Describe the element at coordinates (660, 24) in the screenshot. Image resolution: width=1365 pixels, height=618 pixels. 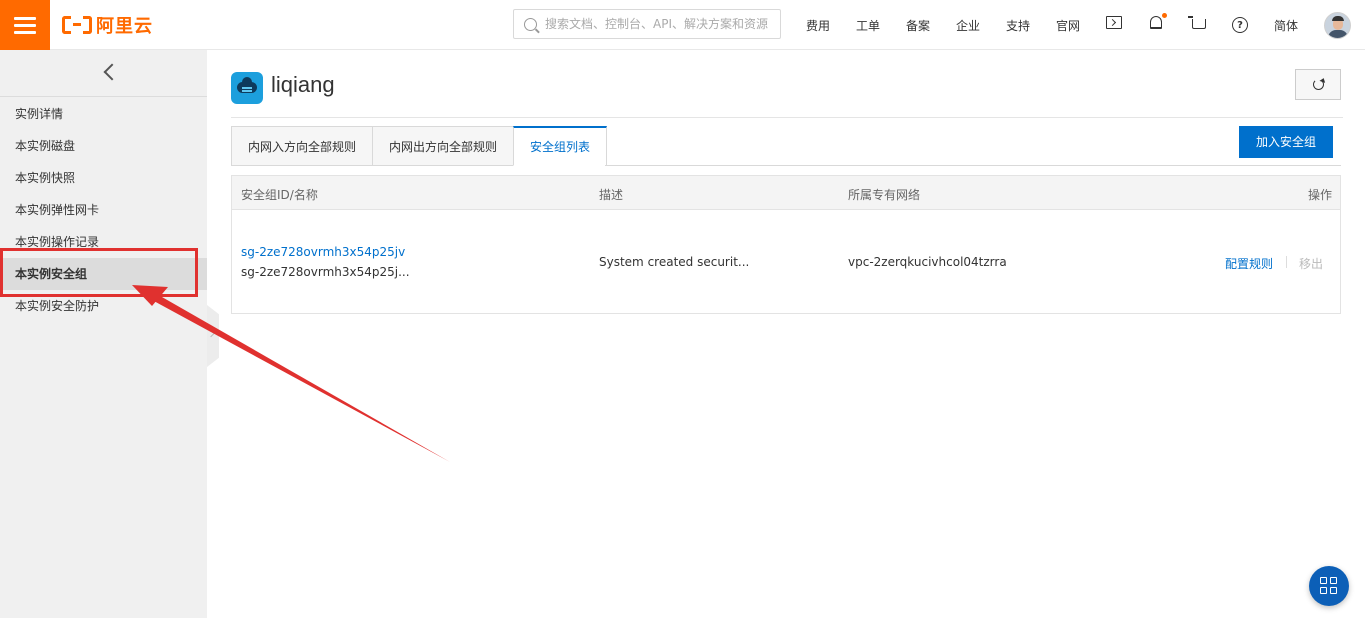
I see `search-input` at that location.